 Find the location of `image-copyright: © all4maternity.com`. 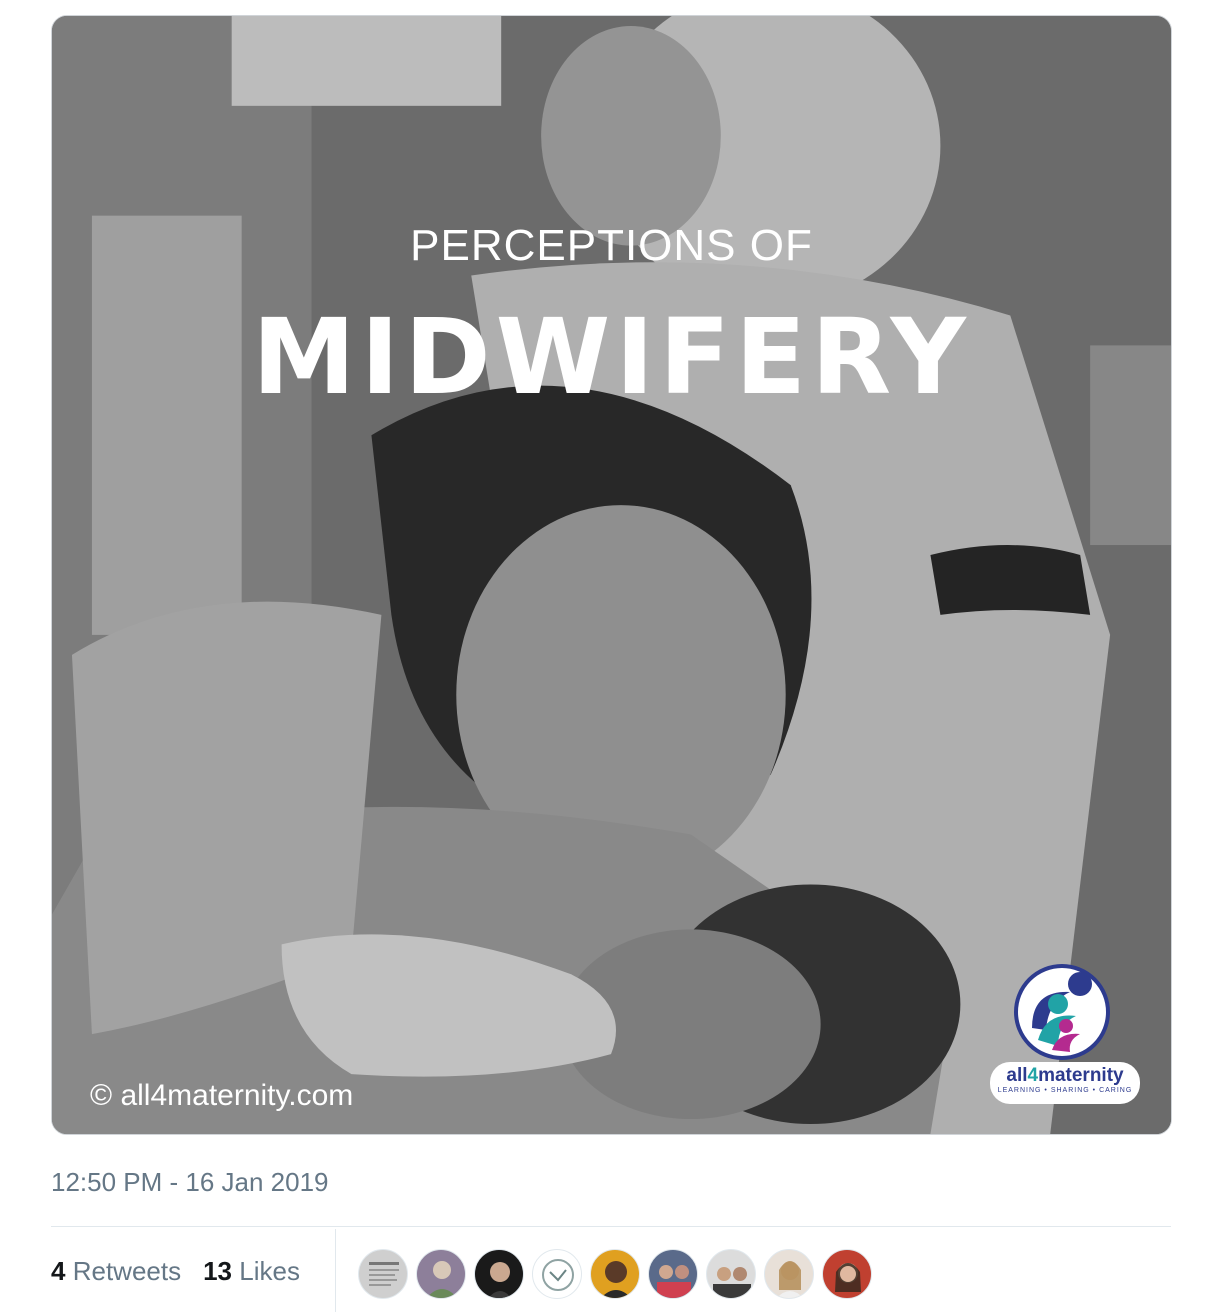

image-copyright: © all4maternity.com is located at coordinates (222, 1095).